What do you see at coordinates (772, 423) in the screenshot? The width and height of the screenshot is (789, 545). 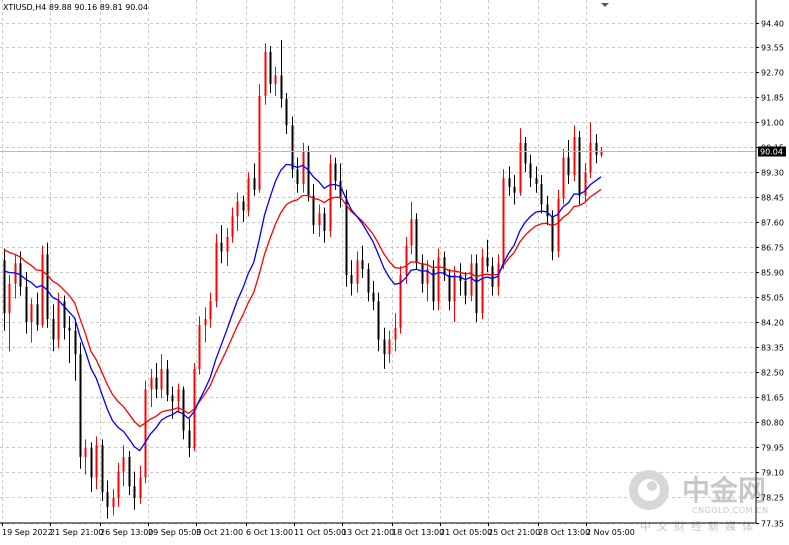 I see `price-tick-label: 80.80` at bounding box center [772, 423].